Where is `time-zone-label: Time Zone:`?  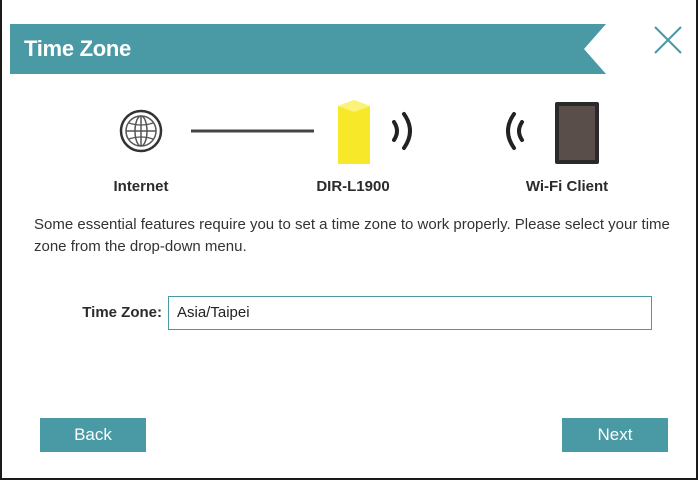
time-zone-label: Time Zone: is located at coordinates (122, 312).